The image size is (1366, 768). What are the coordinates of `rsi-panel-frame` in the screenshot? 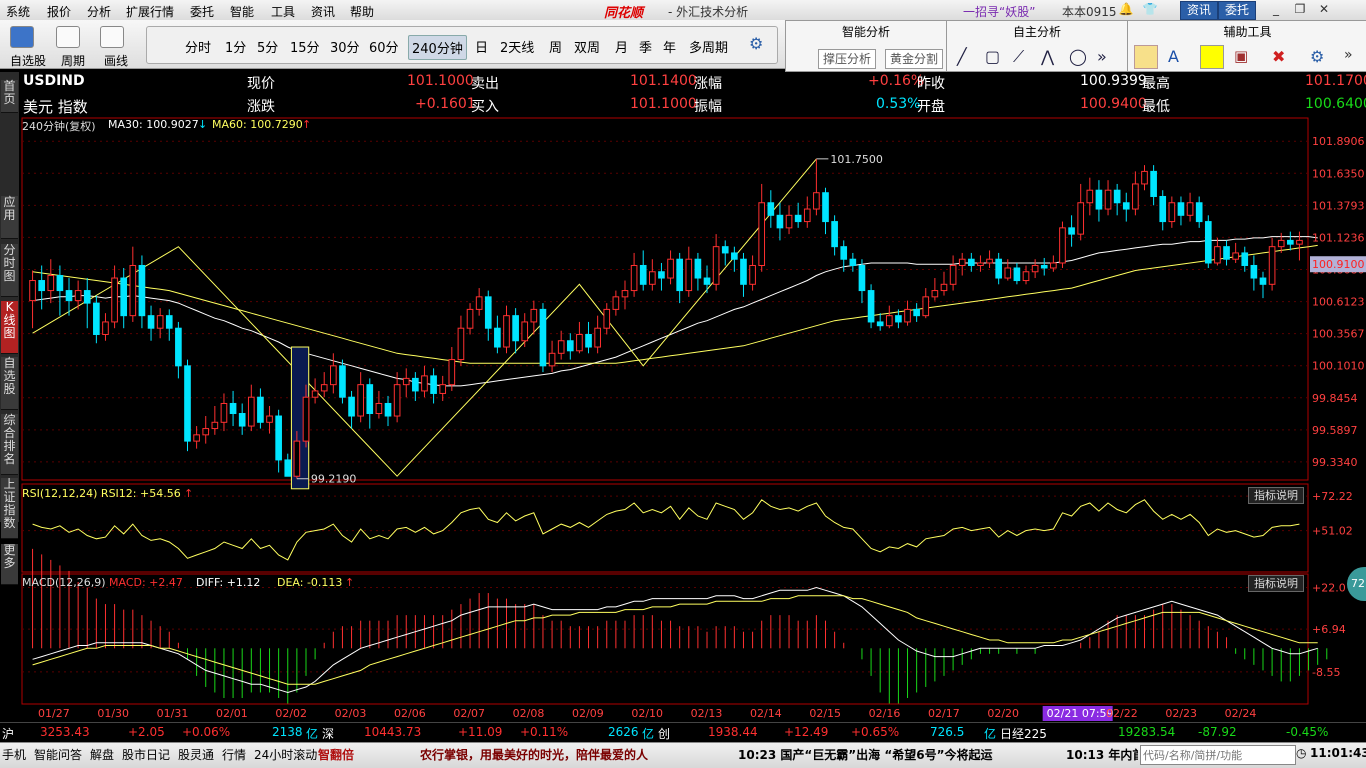 It's located at (665, 528).